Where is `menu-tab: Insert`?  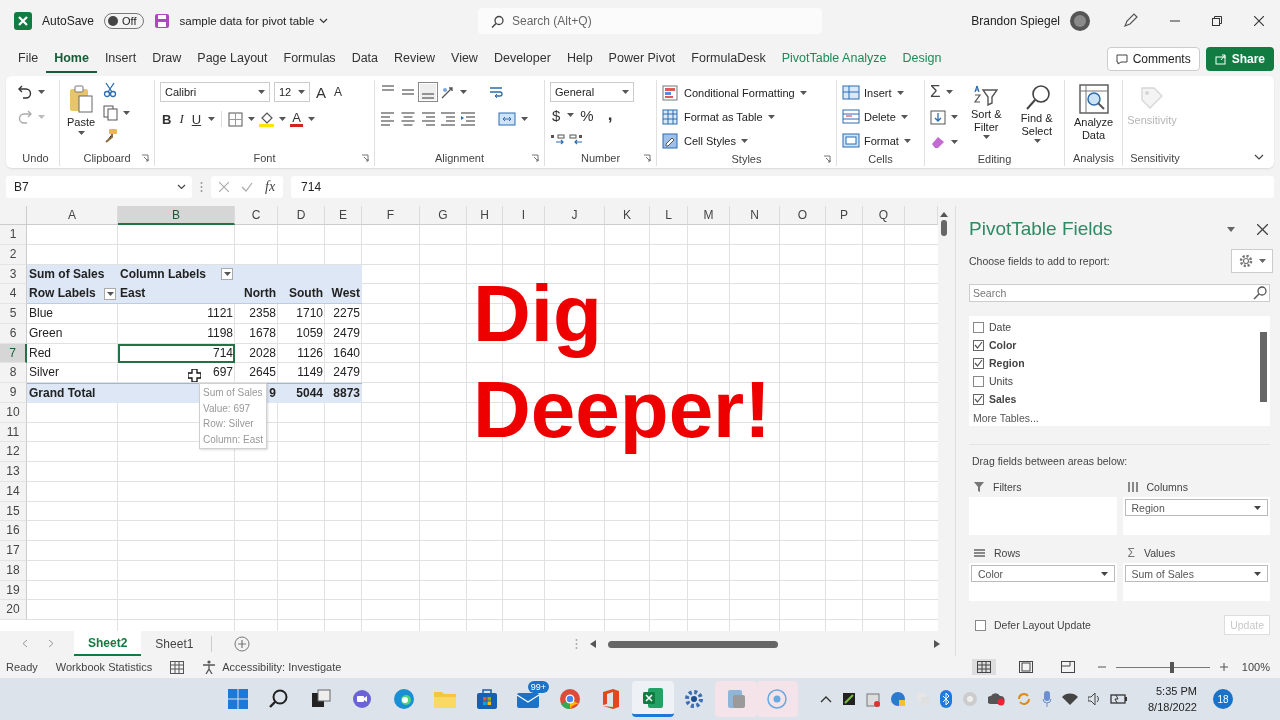
menu-tab: Insert is located at coordinates (120, 59).